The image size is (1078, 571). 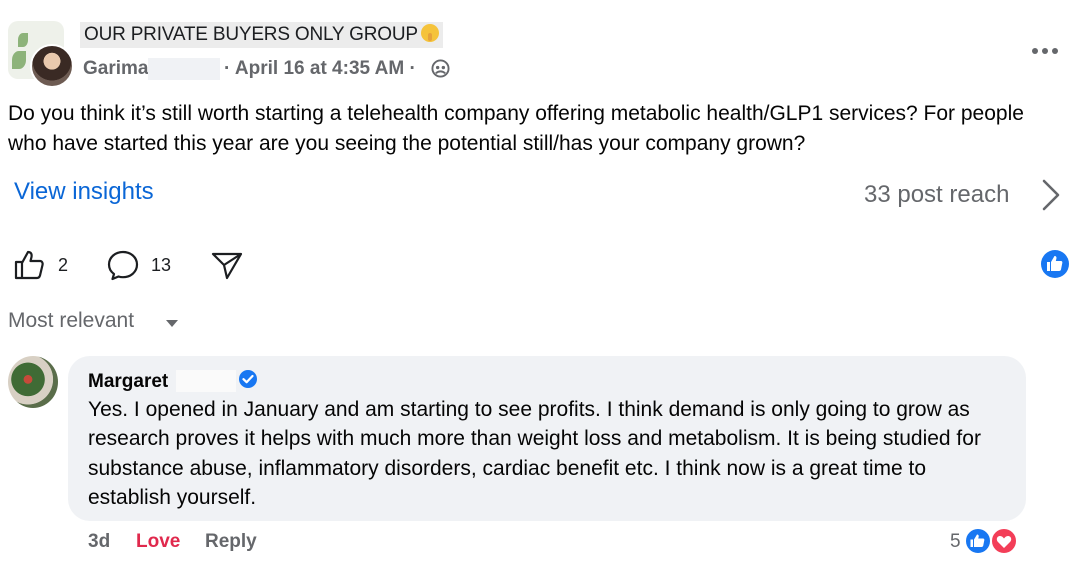 I want to click on reply-button: Reply, so click(x=231, y=542).